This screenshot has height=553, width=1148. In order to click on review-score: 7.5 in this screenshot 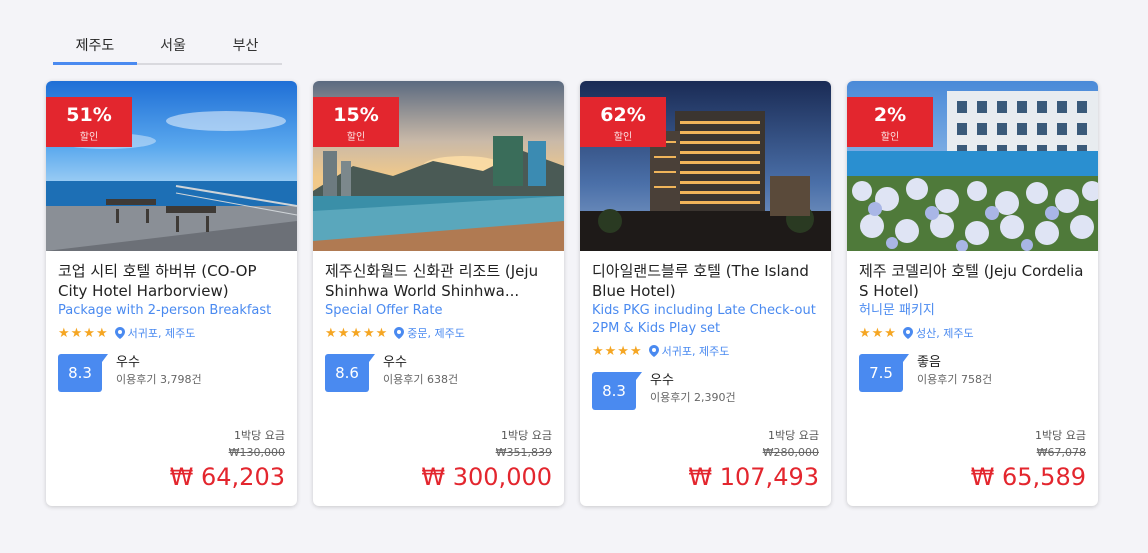, I will do `click(884, 373)`.